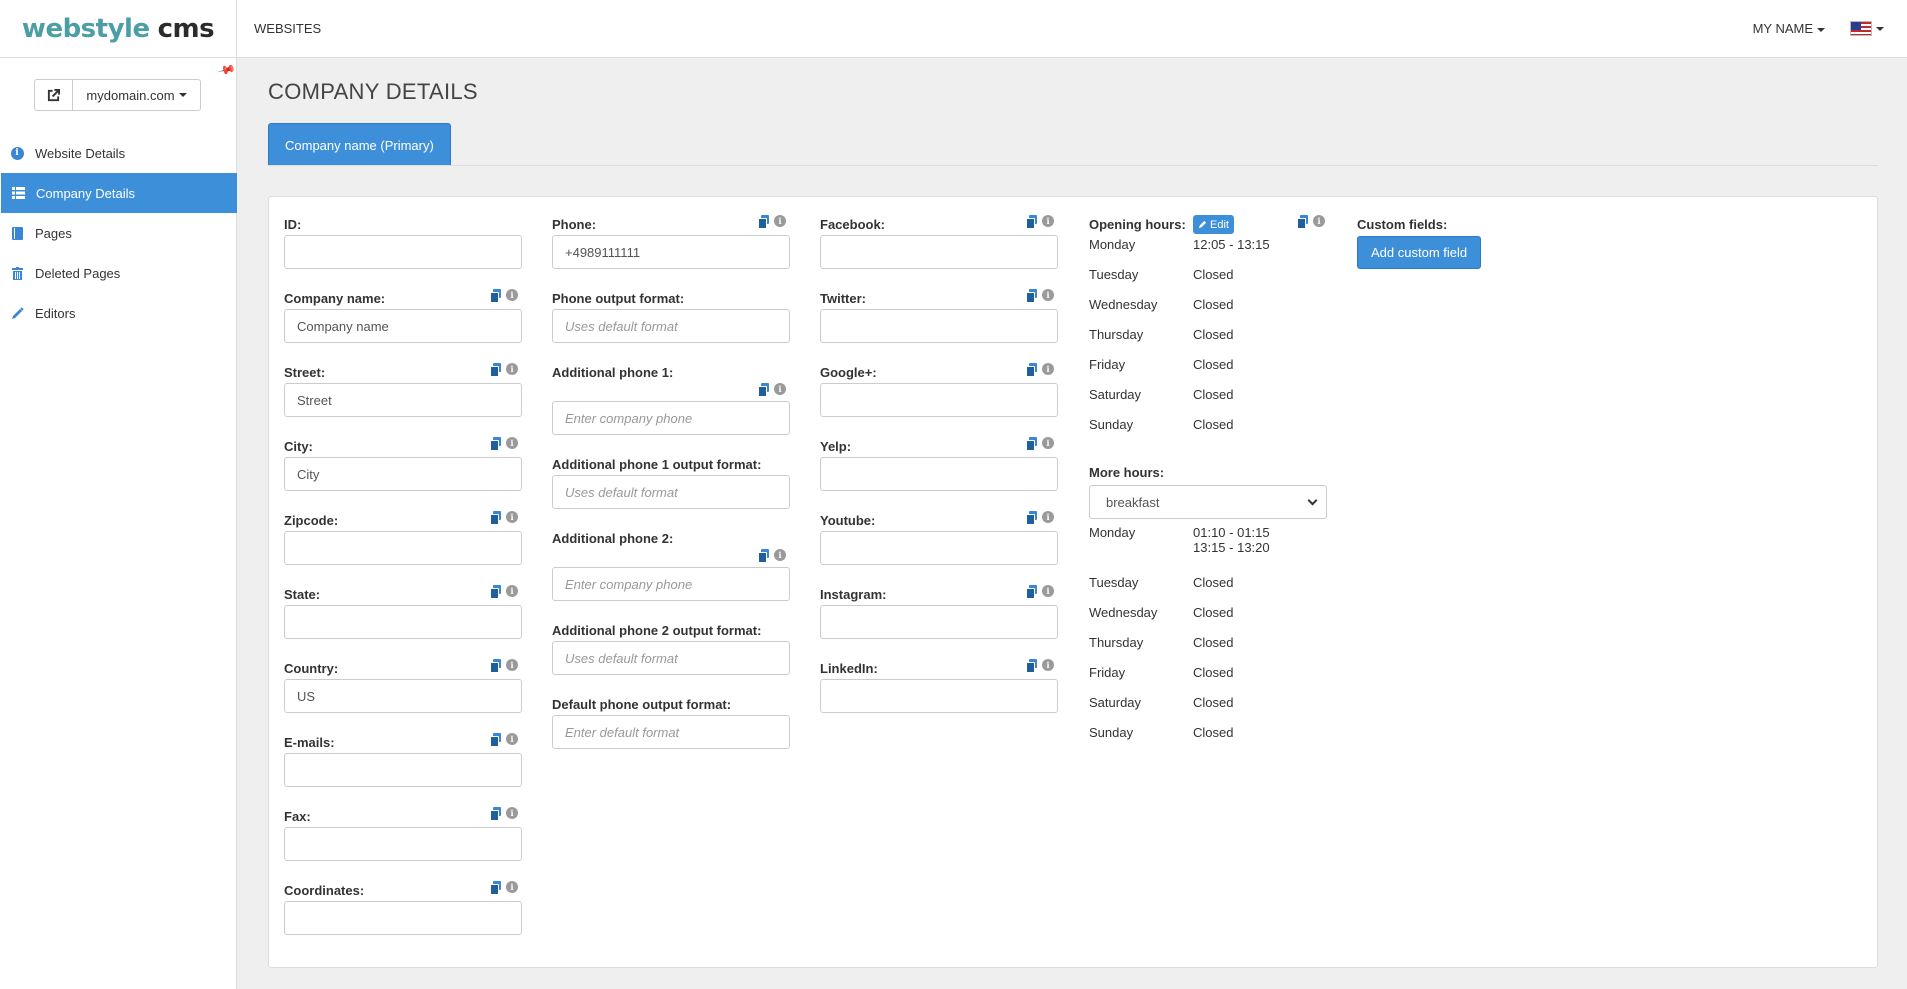 This screenshot has width=1907, height=989. What do you see at coordinates (1111, 732) in the screenshot?
I see `day-label: Sunday` at bounding box center [1111, 732].